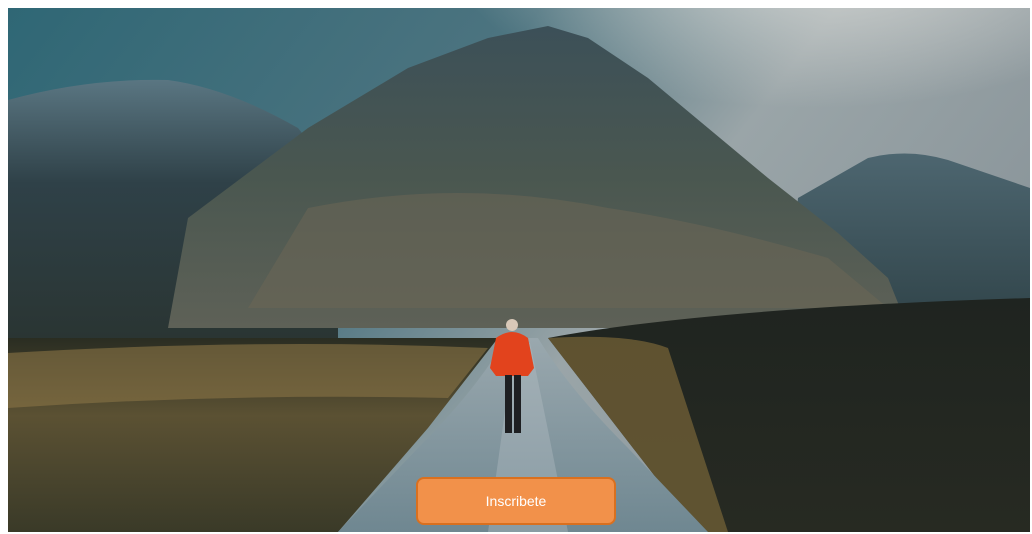 Image resolution: width=1032 pixels, height=534 pixels. I want to click on signup-button: Inscribete, so click(516, 501).